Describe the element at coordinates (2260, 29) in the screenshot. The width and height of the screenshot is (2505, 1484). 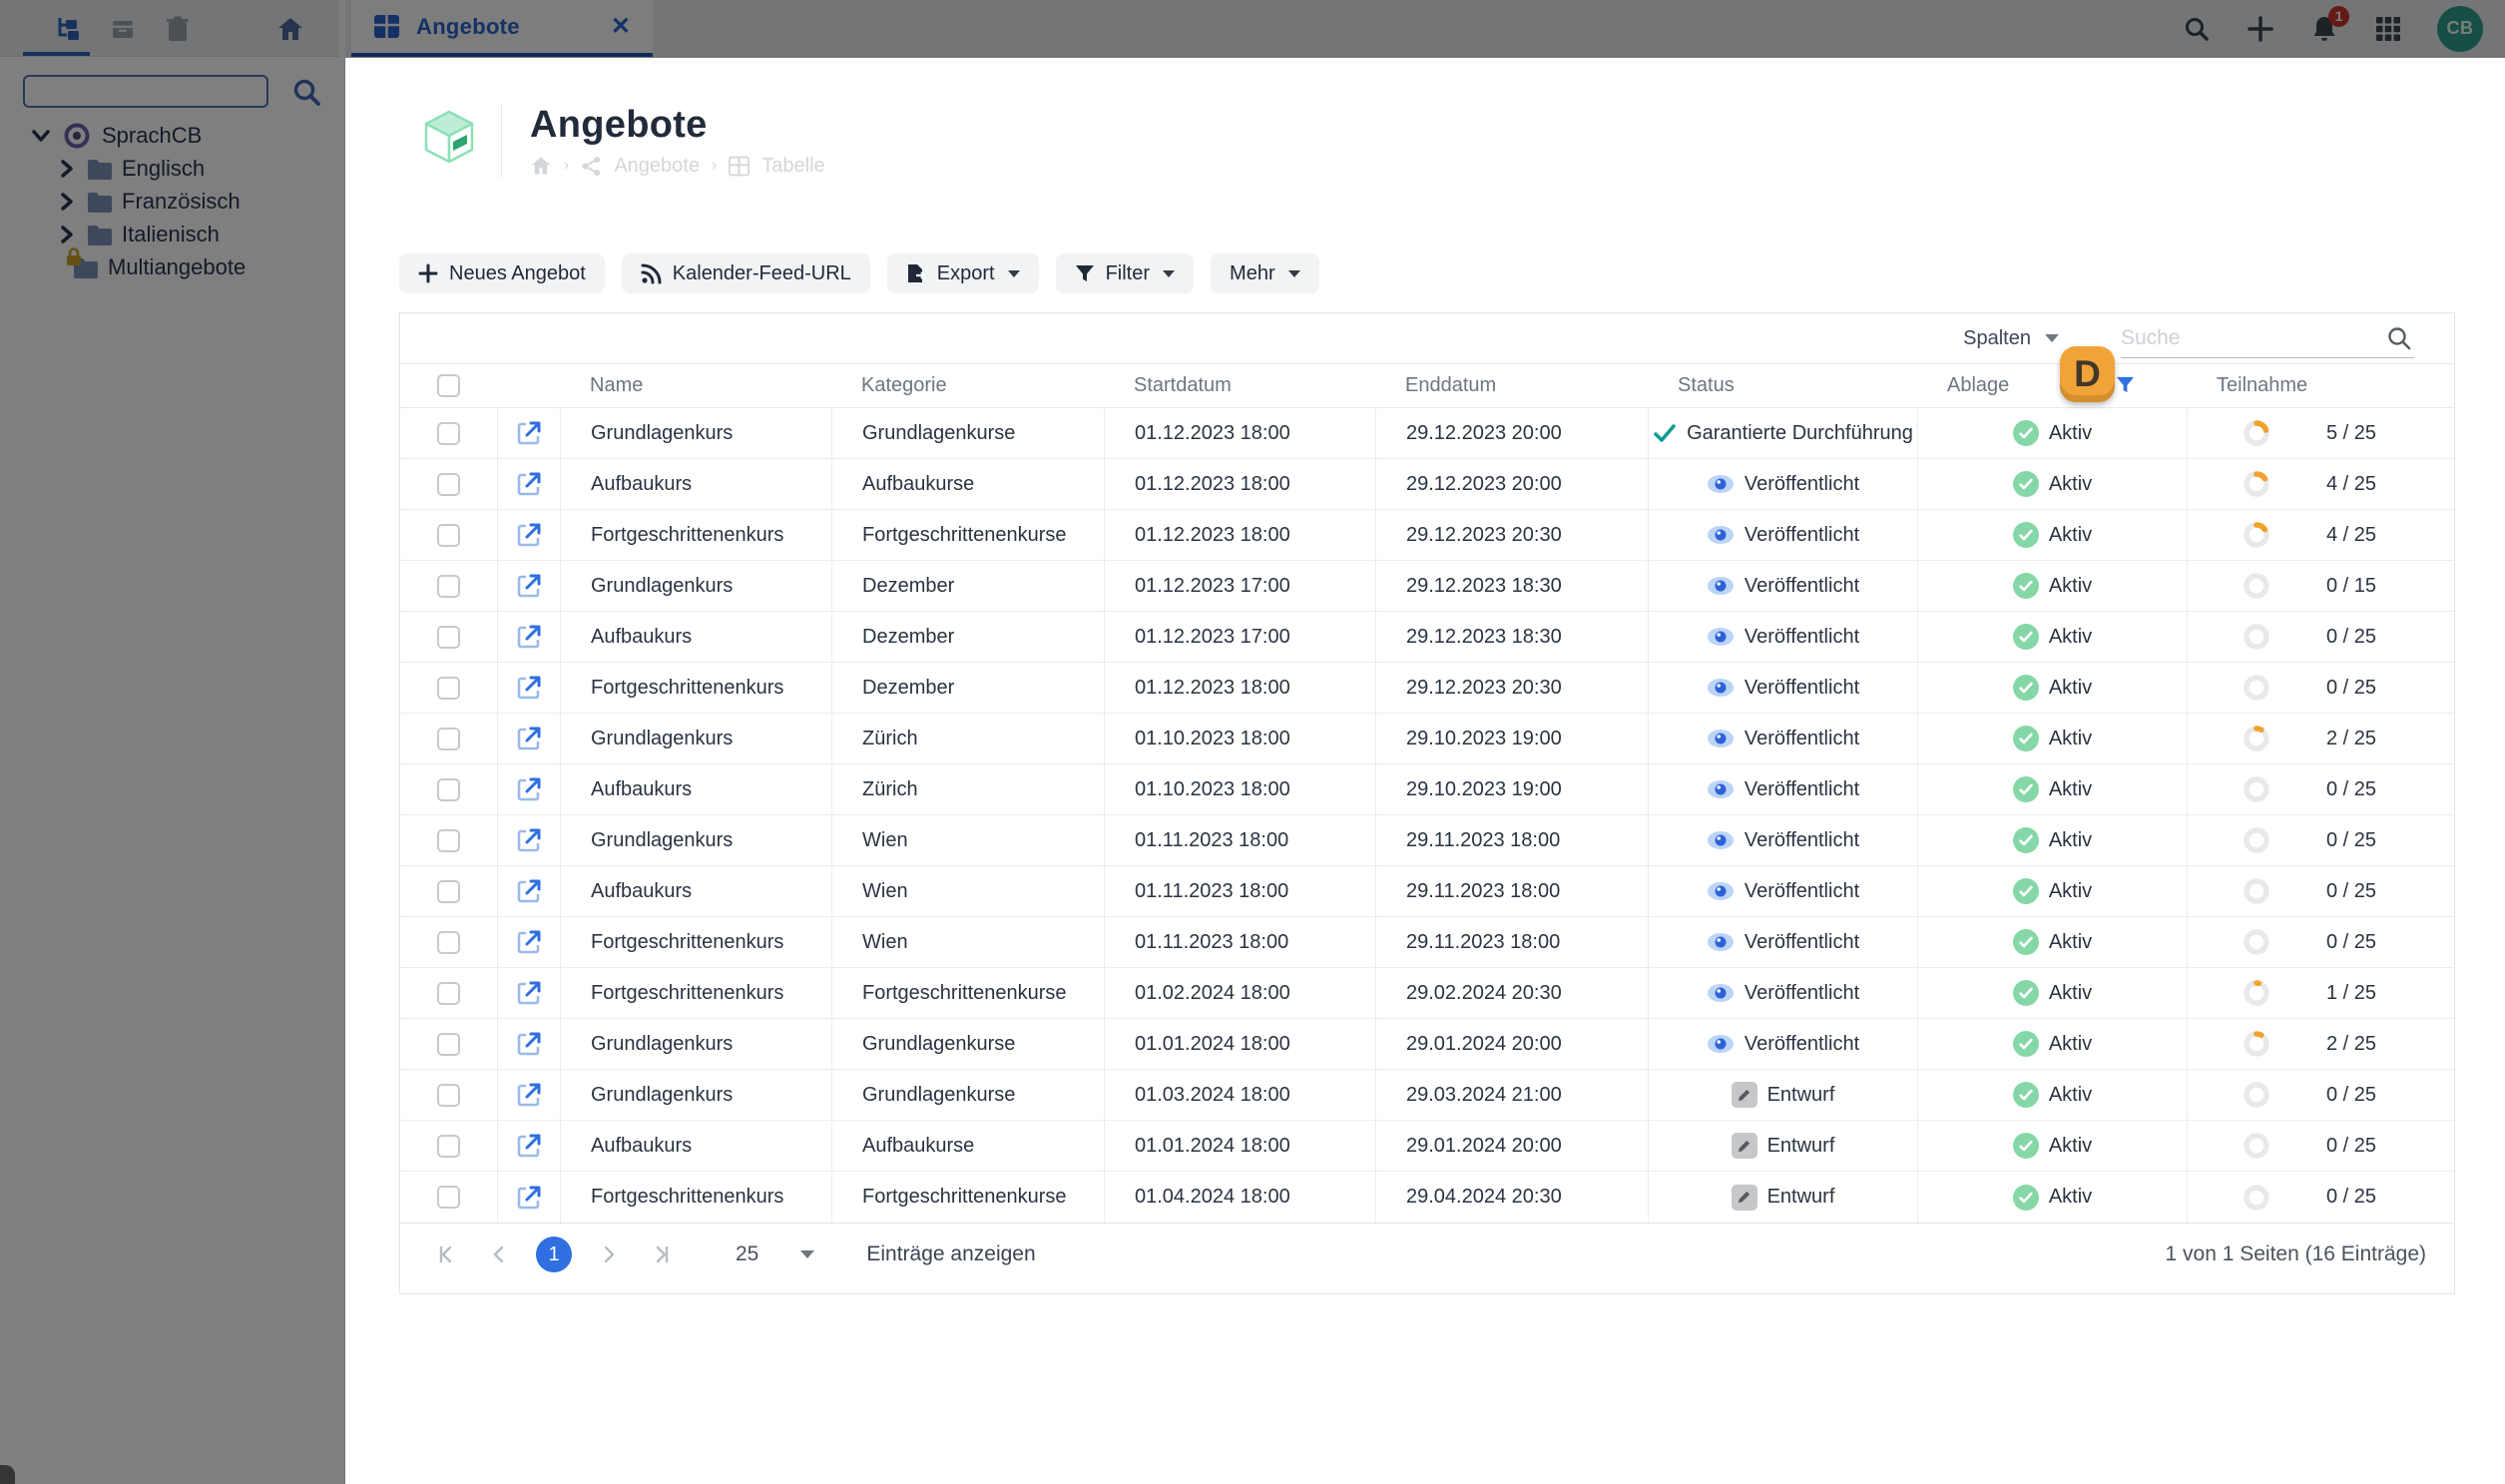
I see `add-icon` at that location.